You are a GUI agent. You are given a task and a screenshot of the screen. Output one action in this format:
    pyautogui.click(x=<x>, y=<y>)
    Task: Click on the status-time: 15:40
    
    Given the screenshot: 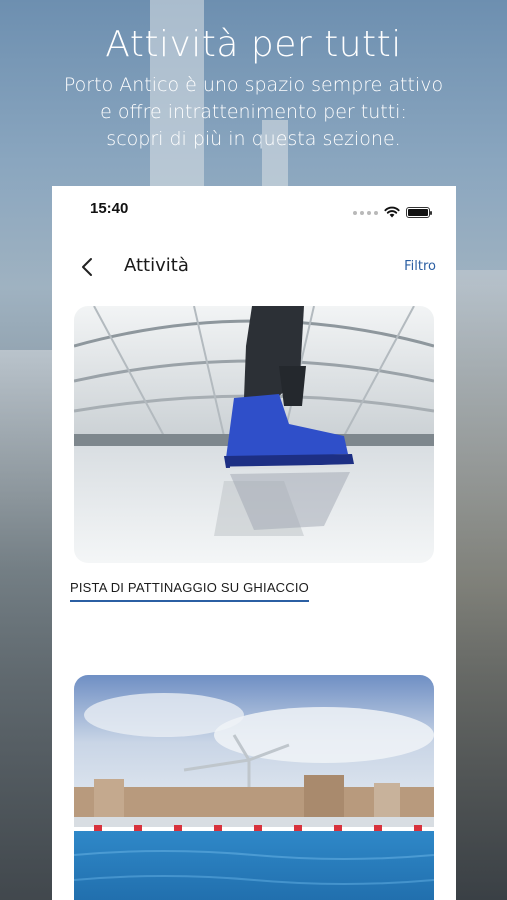 What is the action you would take?
    pyautogui.click(x=109, y=208)
    